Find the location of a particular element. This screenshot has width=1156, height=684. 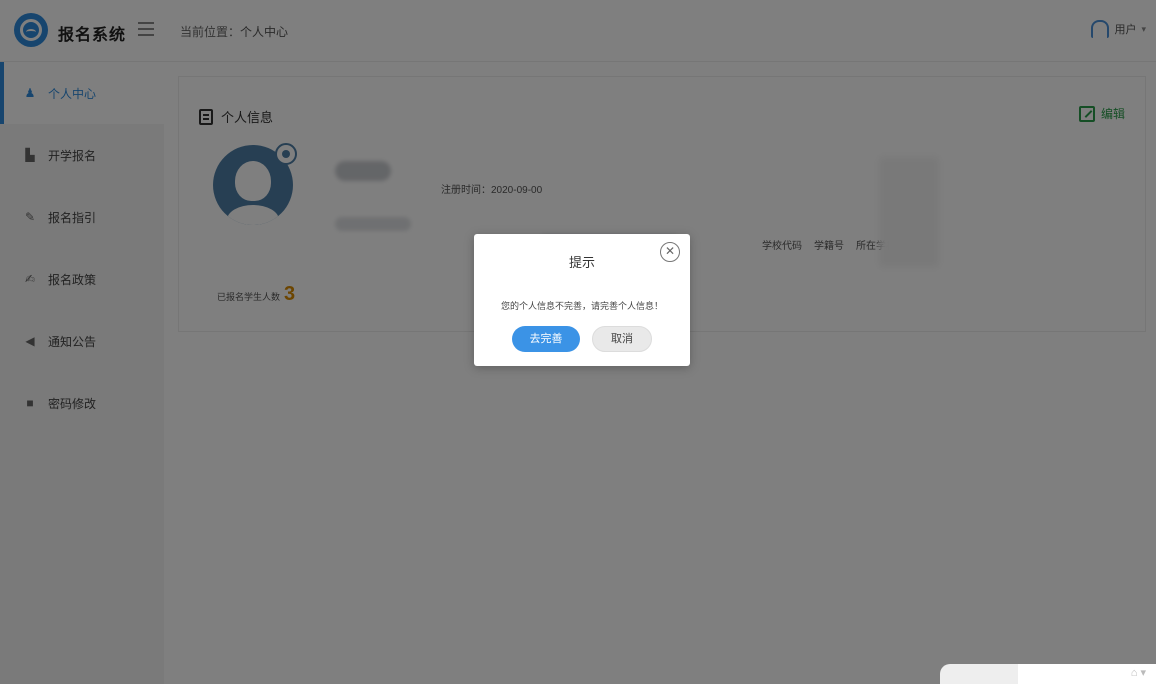

cancel-button: 取消 is located at coordinates (622, 339).